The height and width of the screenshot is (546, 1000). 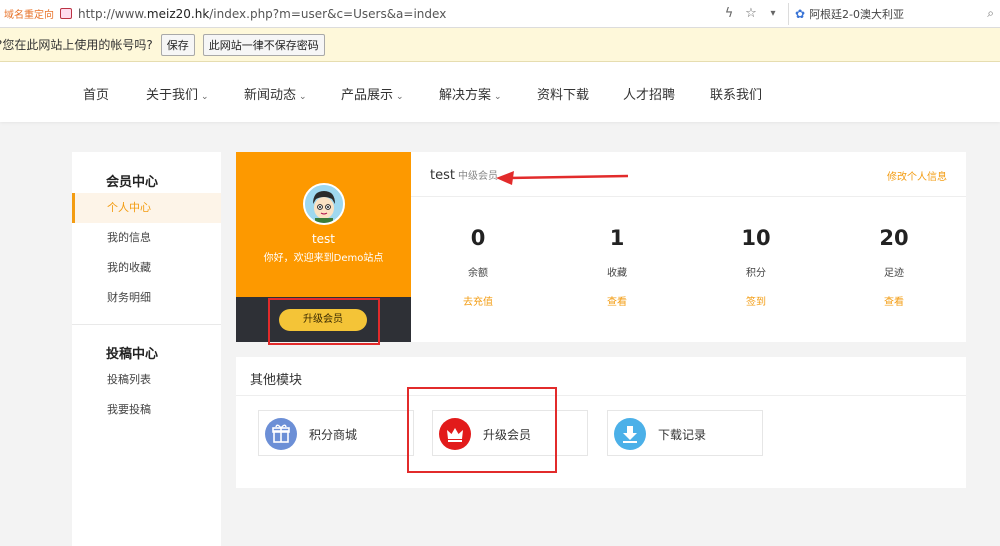 What do you see at coordinates (146, 298) in the screenshot?
I see `sidebar-item-finance: 财务明细` at bounding box center [146, 298].